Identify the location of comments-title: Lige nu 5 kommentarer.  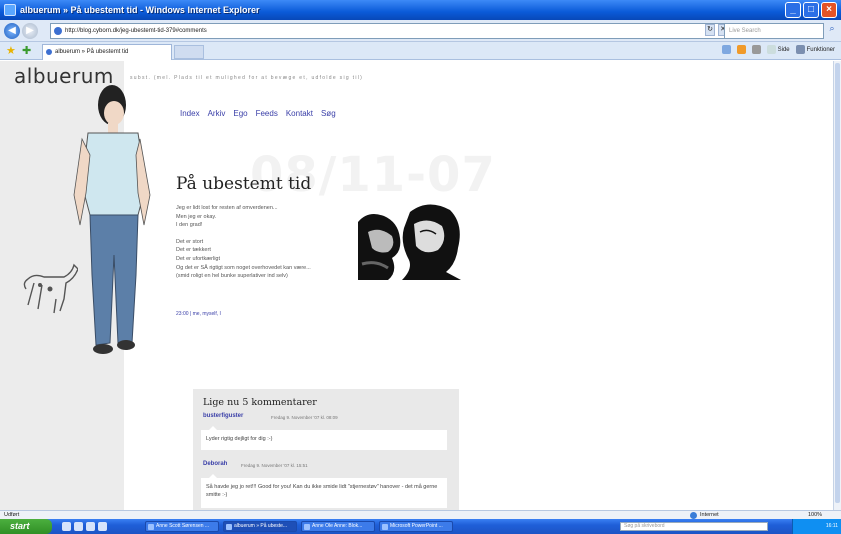
(260, 402).